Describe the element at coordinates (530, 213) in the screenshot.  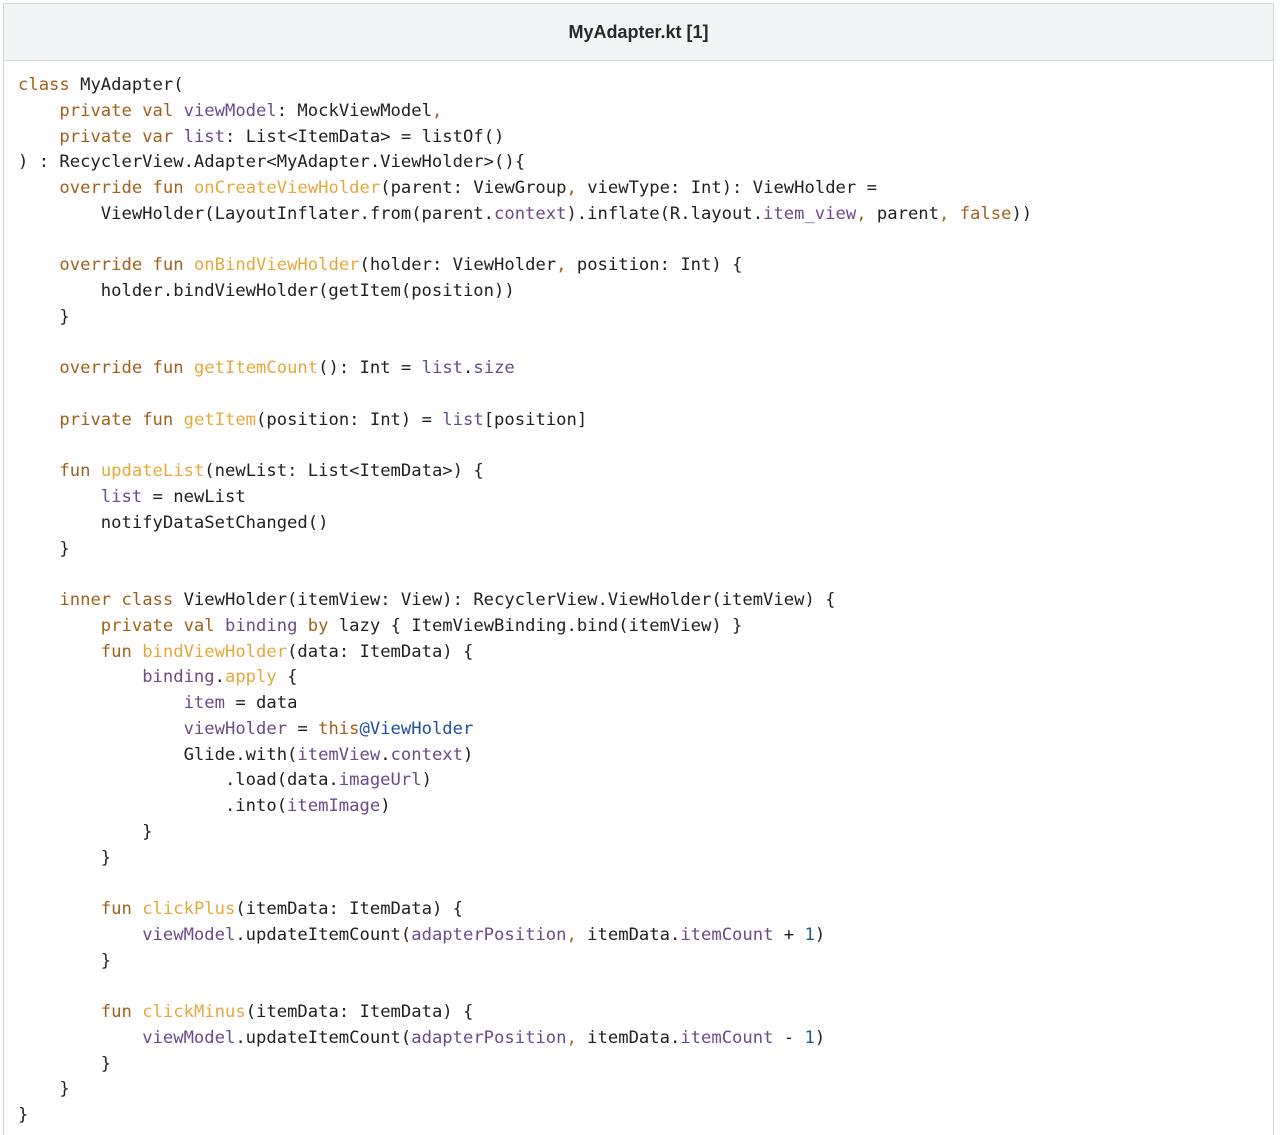
I see `code-token: context` at that location.